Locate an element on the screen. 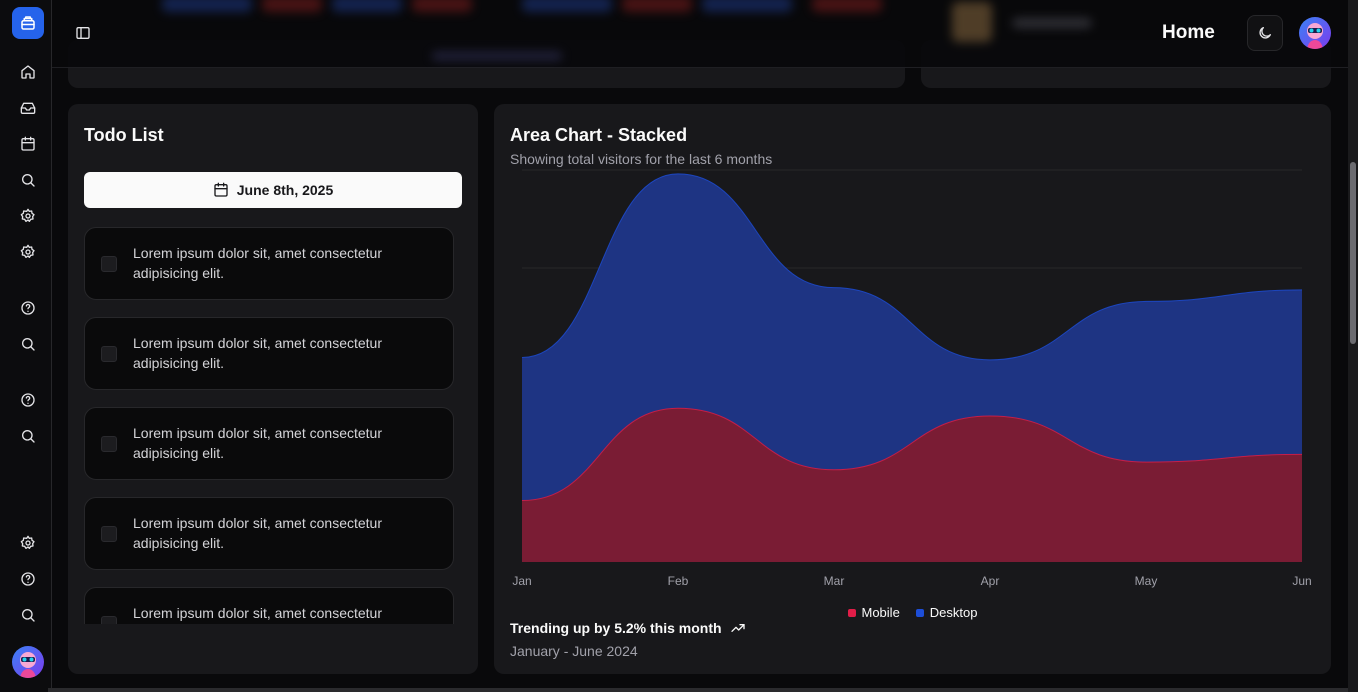 The height and width of the screenshot is (692, 1358). chart-legend: Mobile Desktop is located at coordinates (912, 612).